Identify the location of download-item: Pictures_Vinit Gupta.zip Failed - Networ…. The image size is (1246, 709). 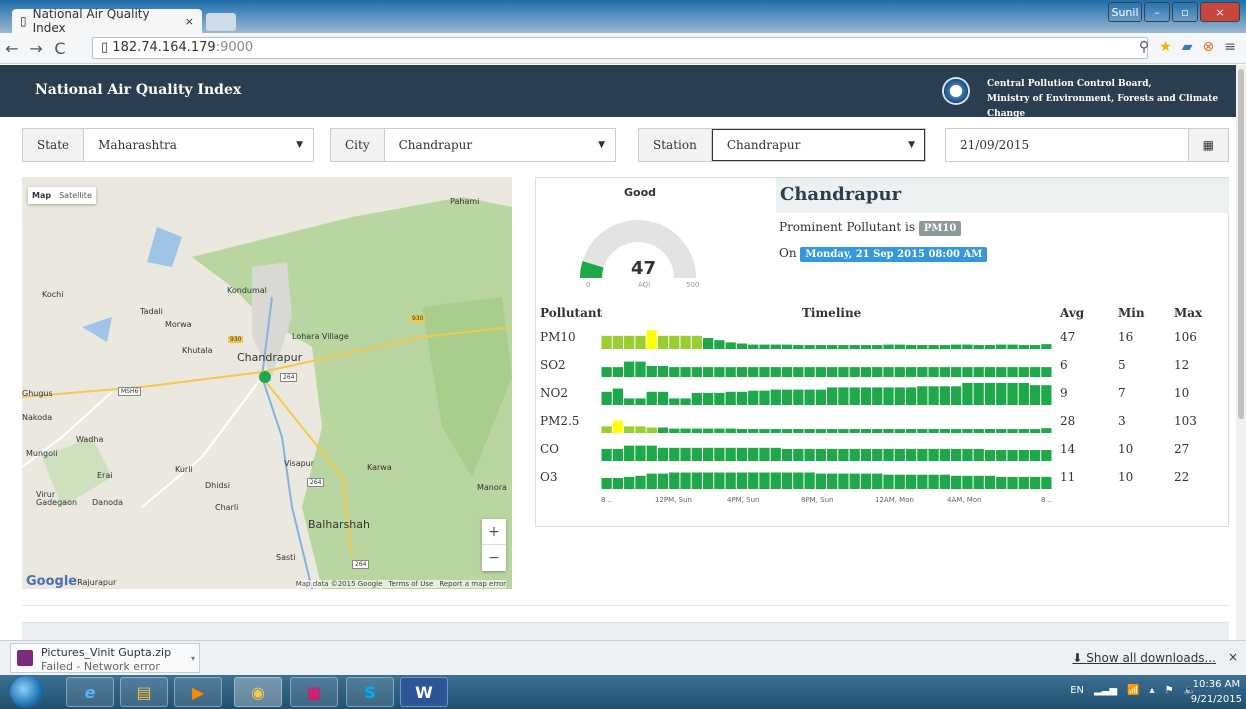
(105, 658).